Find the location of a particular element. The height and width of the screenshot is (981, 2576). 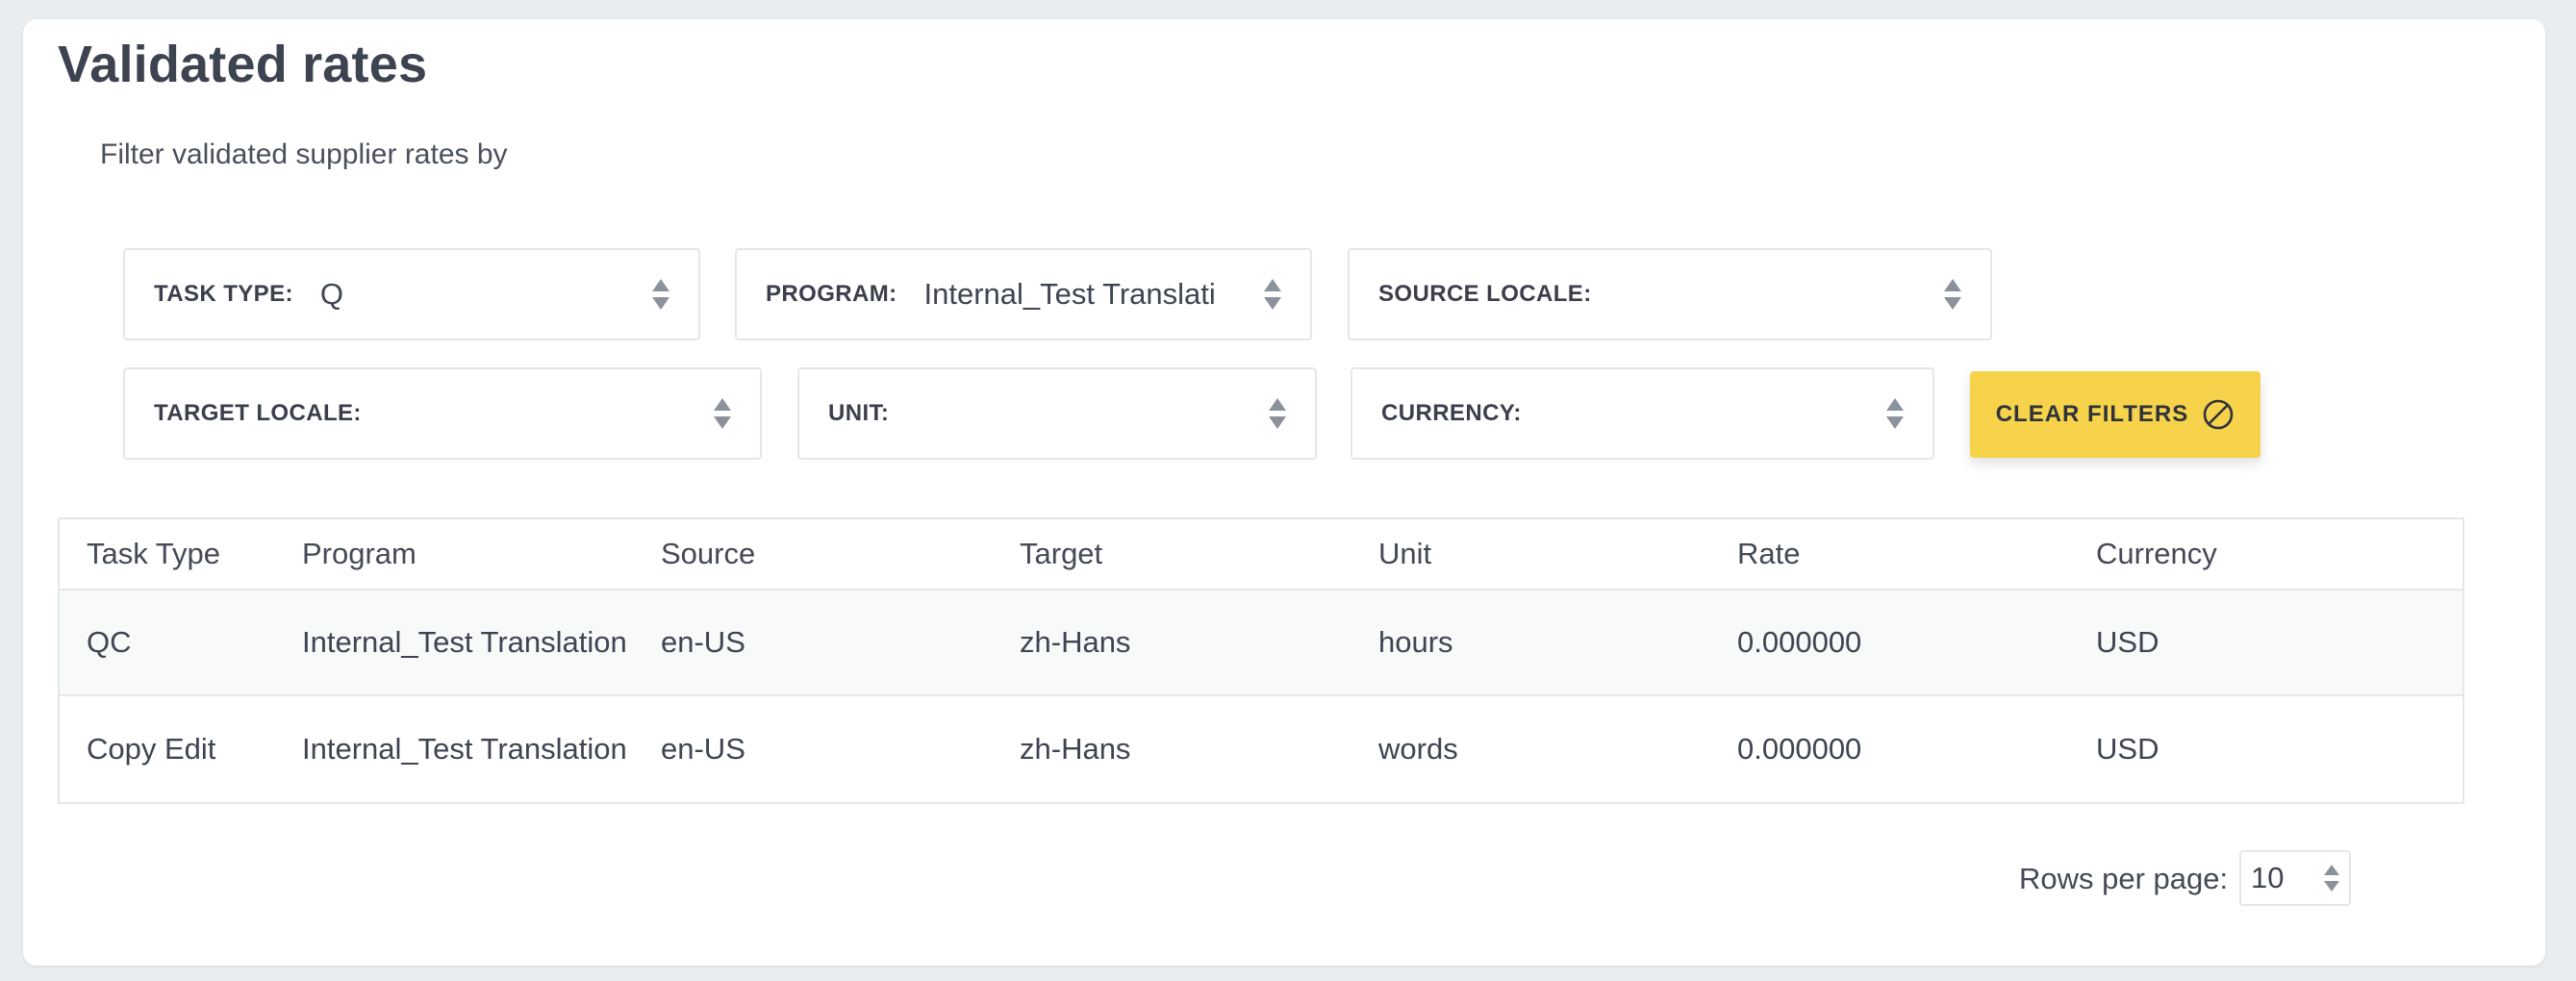

unit-filter: UNIT: is located at coordinates (1057, 413).